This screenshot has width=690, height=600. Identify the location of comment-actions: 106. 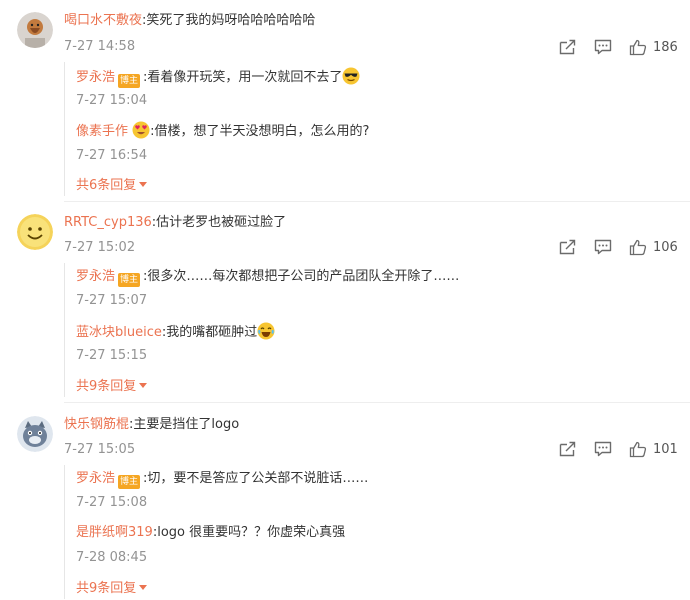
(619, 247).